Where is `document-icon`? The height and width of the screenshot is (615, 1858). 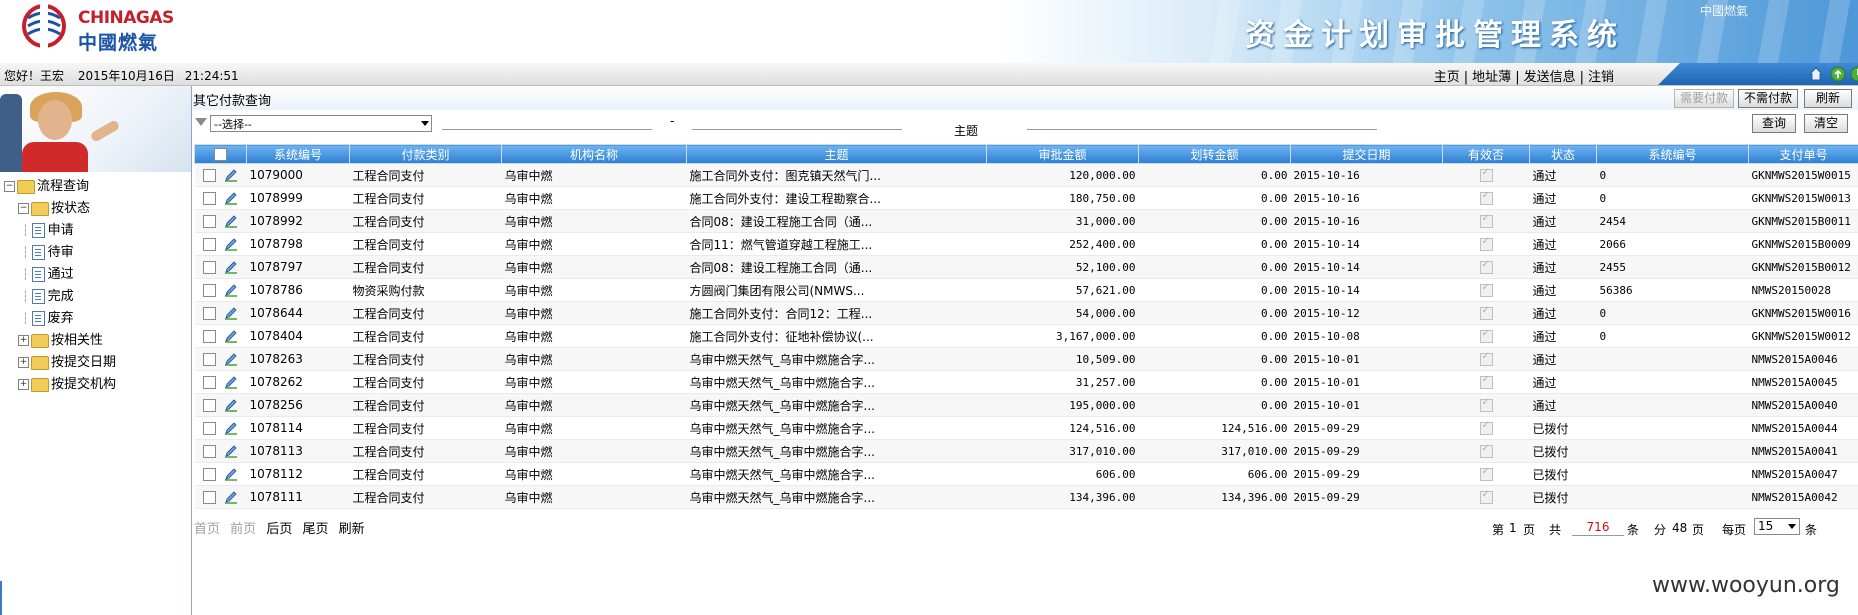
document-icon is located at coordinates (38, 296).